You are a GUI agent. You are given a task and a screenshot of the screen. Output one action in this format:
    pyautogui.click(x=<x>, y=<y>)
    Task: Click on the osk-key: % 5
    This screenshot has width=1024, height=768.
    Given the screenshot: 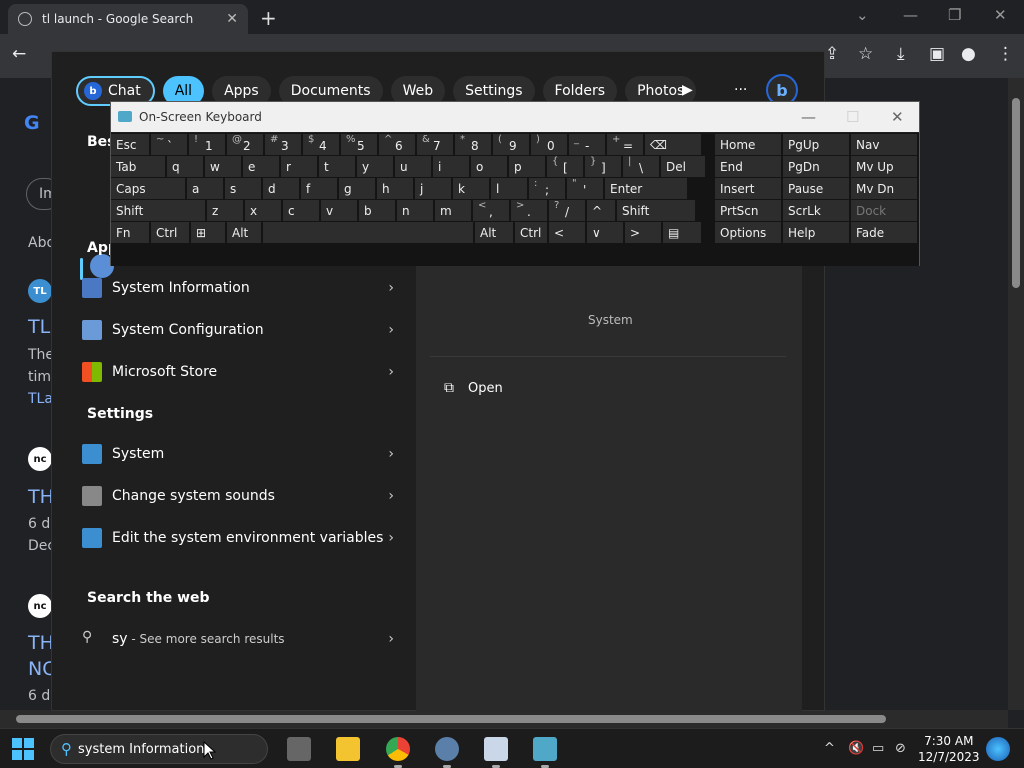 What is the action you would take?
    pyautogui.click(x=359, y=144)
    